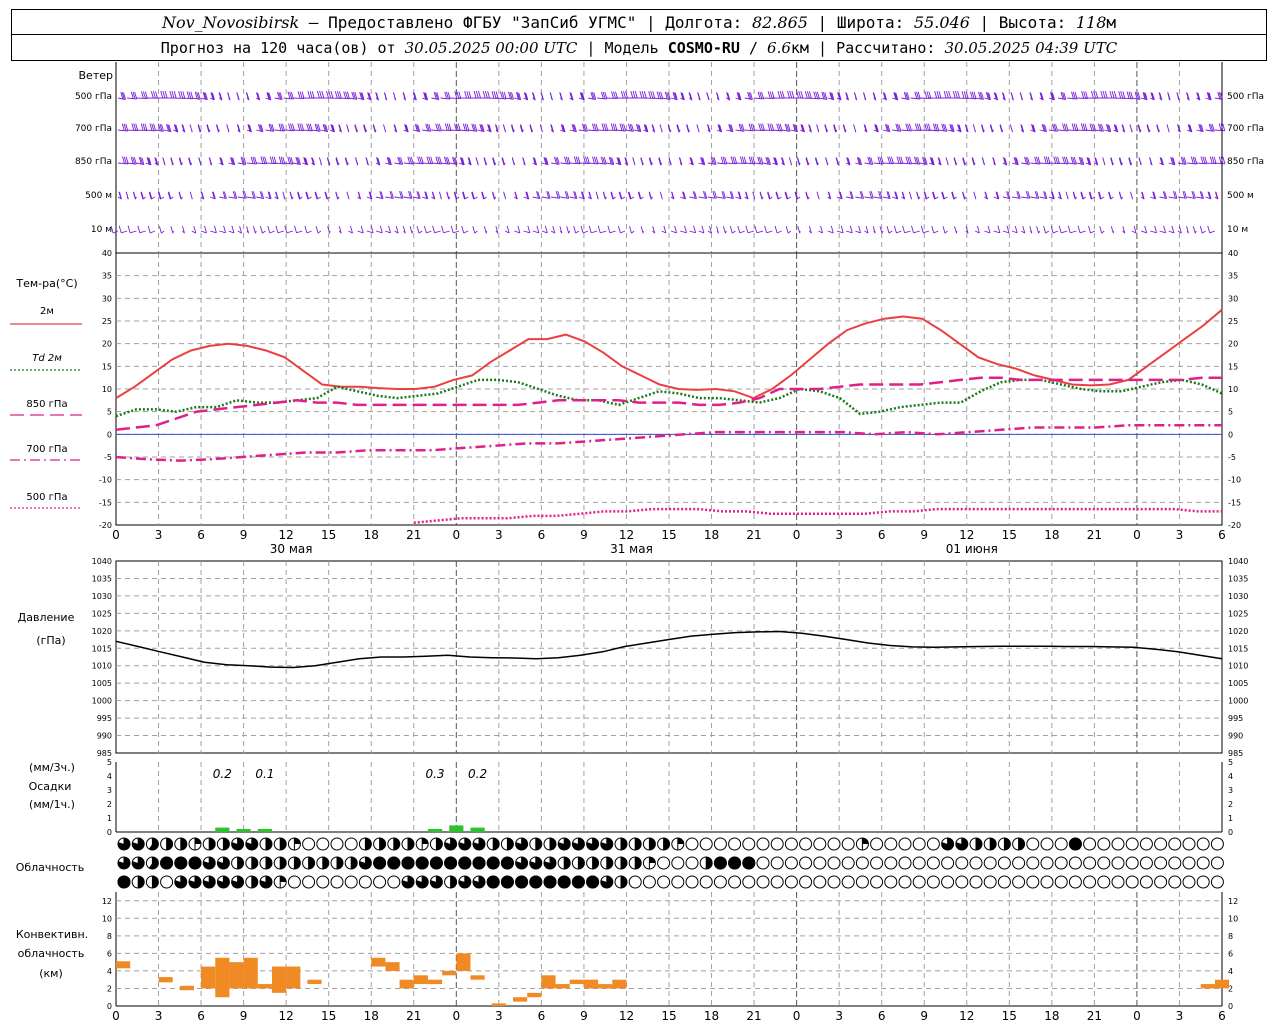 This screenshot has height=1024, width=1280. What do you see at coordinates (102, 666) in the screenshot?
I see `y-tick-label-left: 1010` at bounding box center [102, 666].